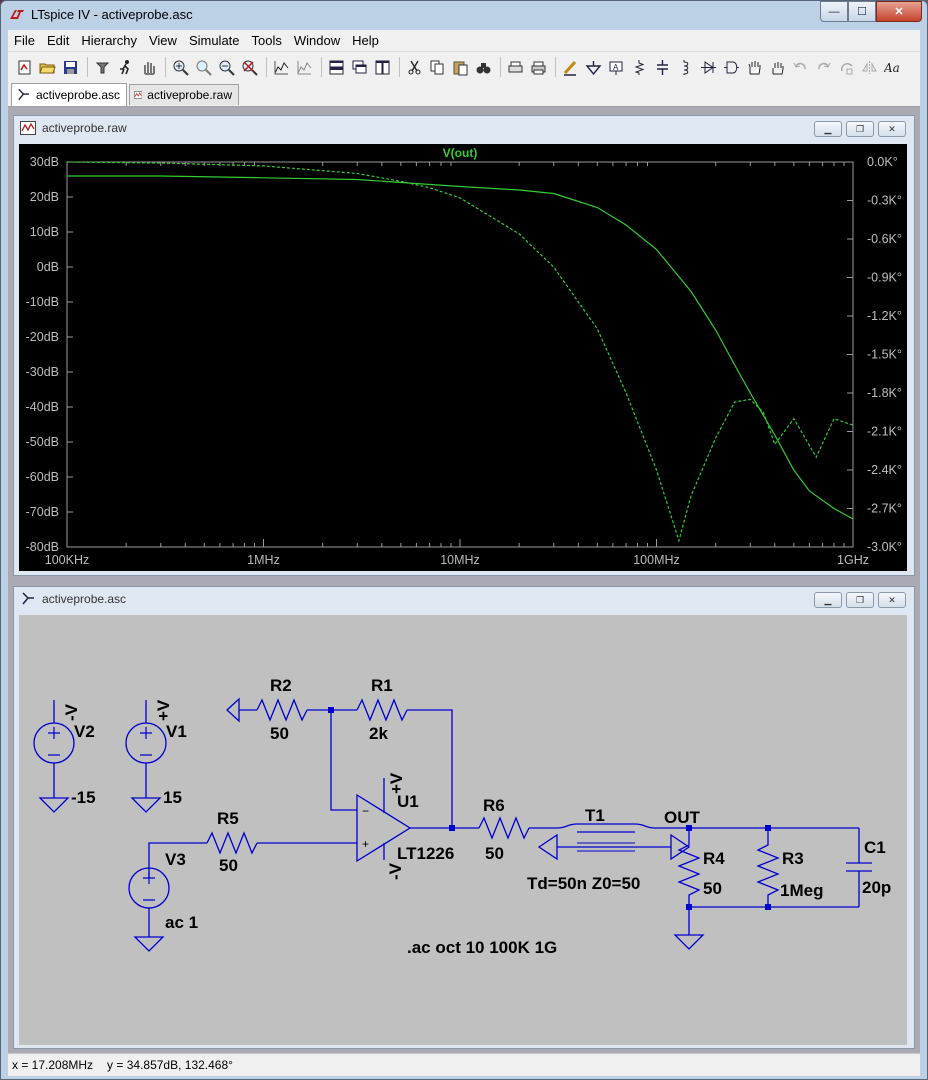 Image resolution: width=928 pixels, height=1080 pixels. What do you see at coordinates (395, 871) in the screenshot?
I see `u1-vminus-label: -V` at bounding box center [395, 871].